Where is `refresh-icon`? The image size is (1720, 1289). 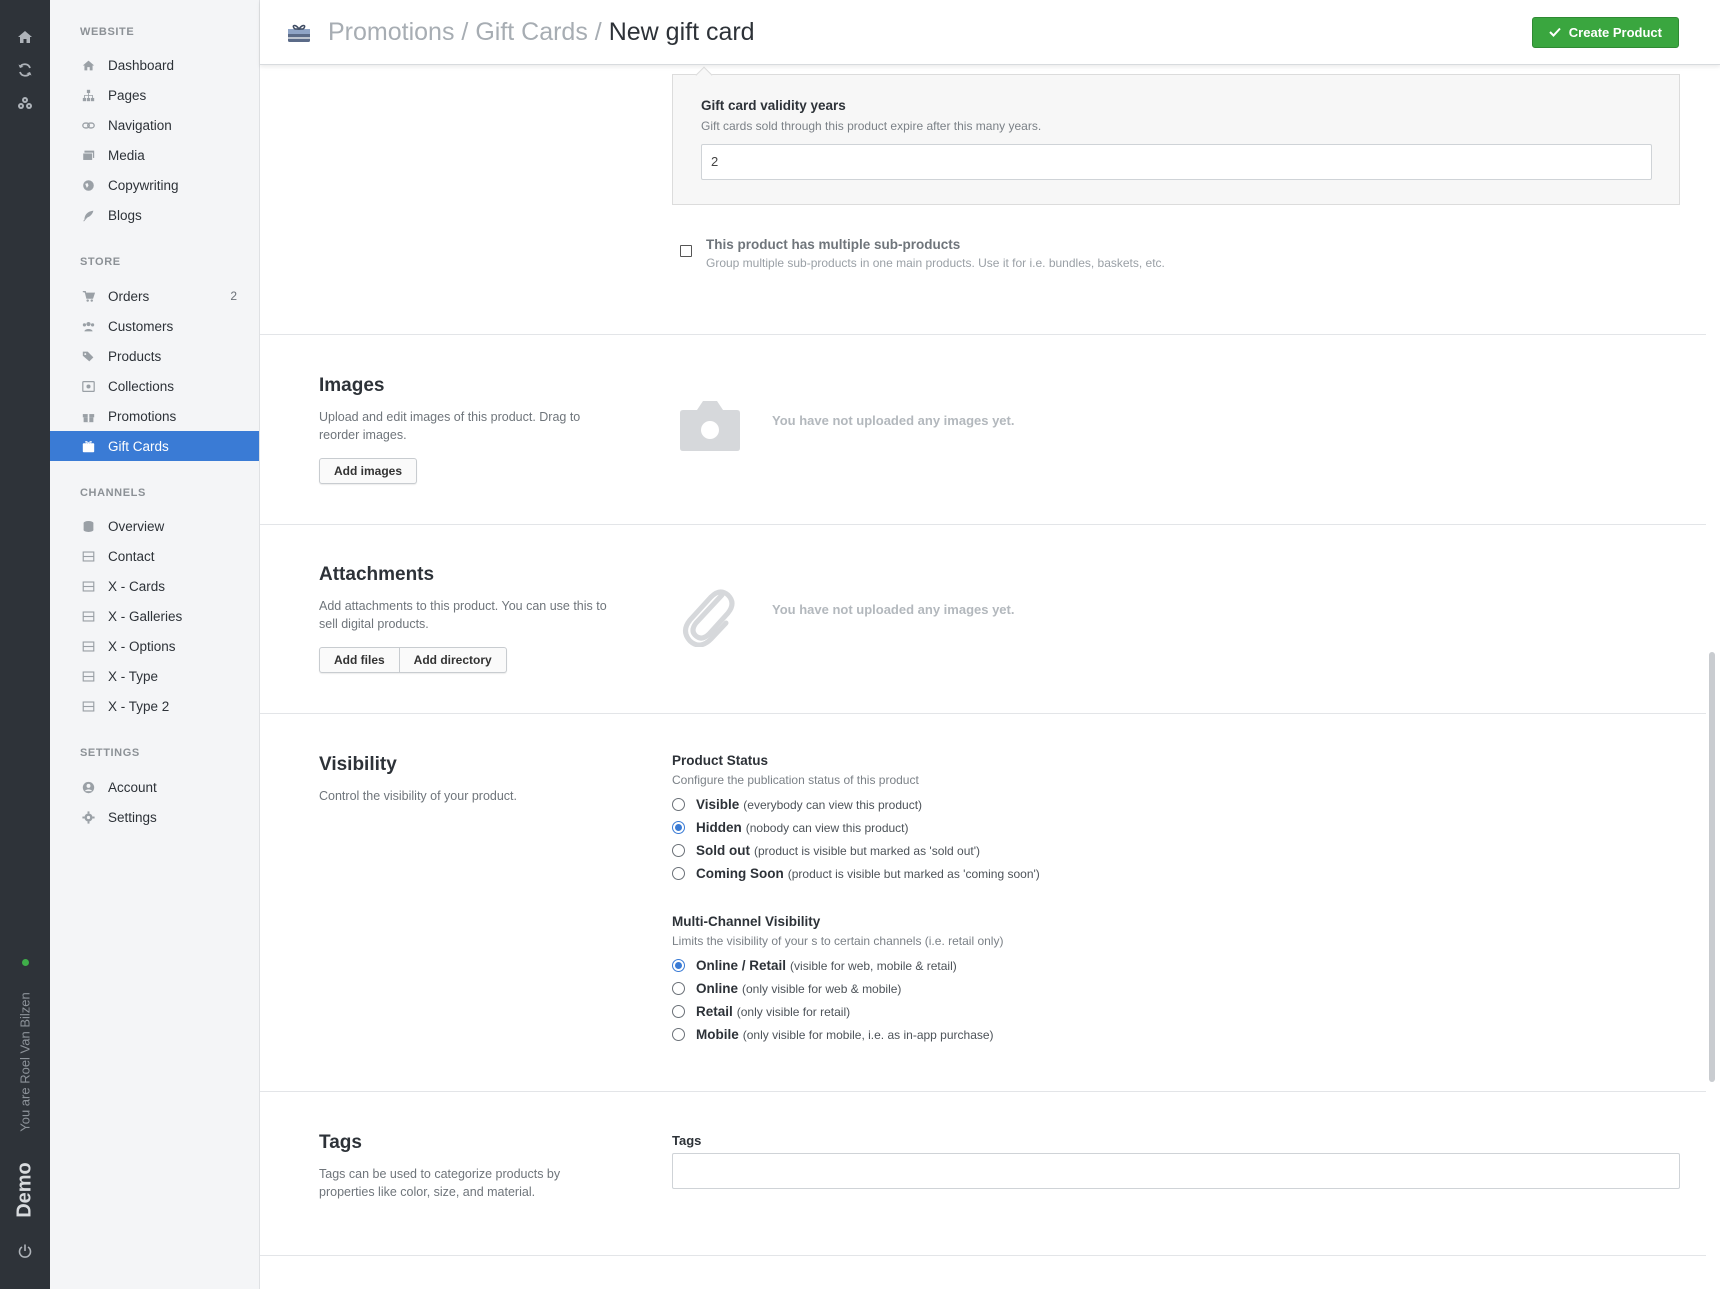 refresh-icon is located at coordinates (25, 72).